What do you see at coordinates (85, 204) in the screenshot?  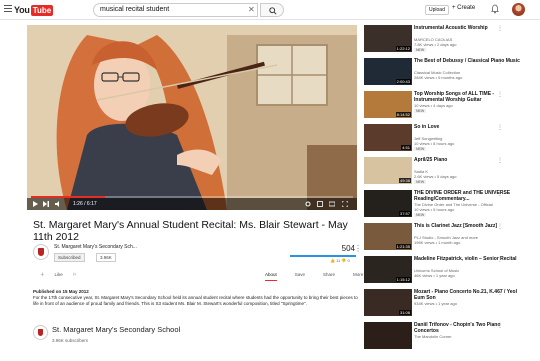 I see `player-time: 1:26 / 6:17` at bounding box center [85, 204].